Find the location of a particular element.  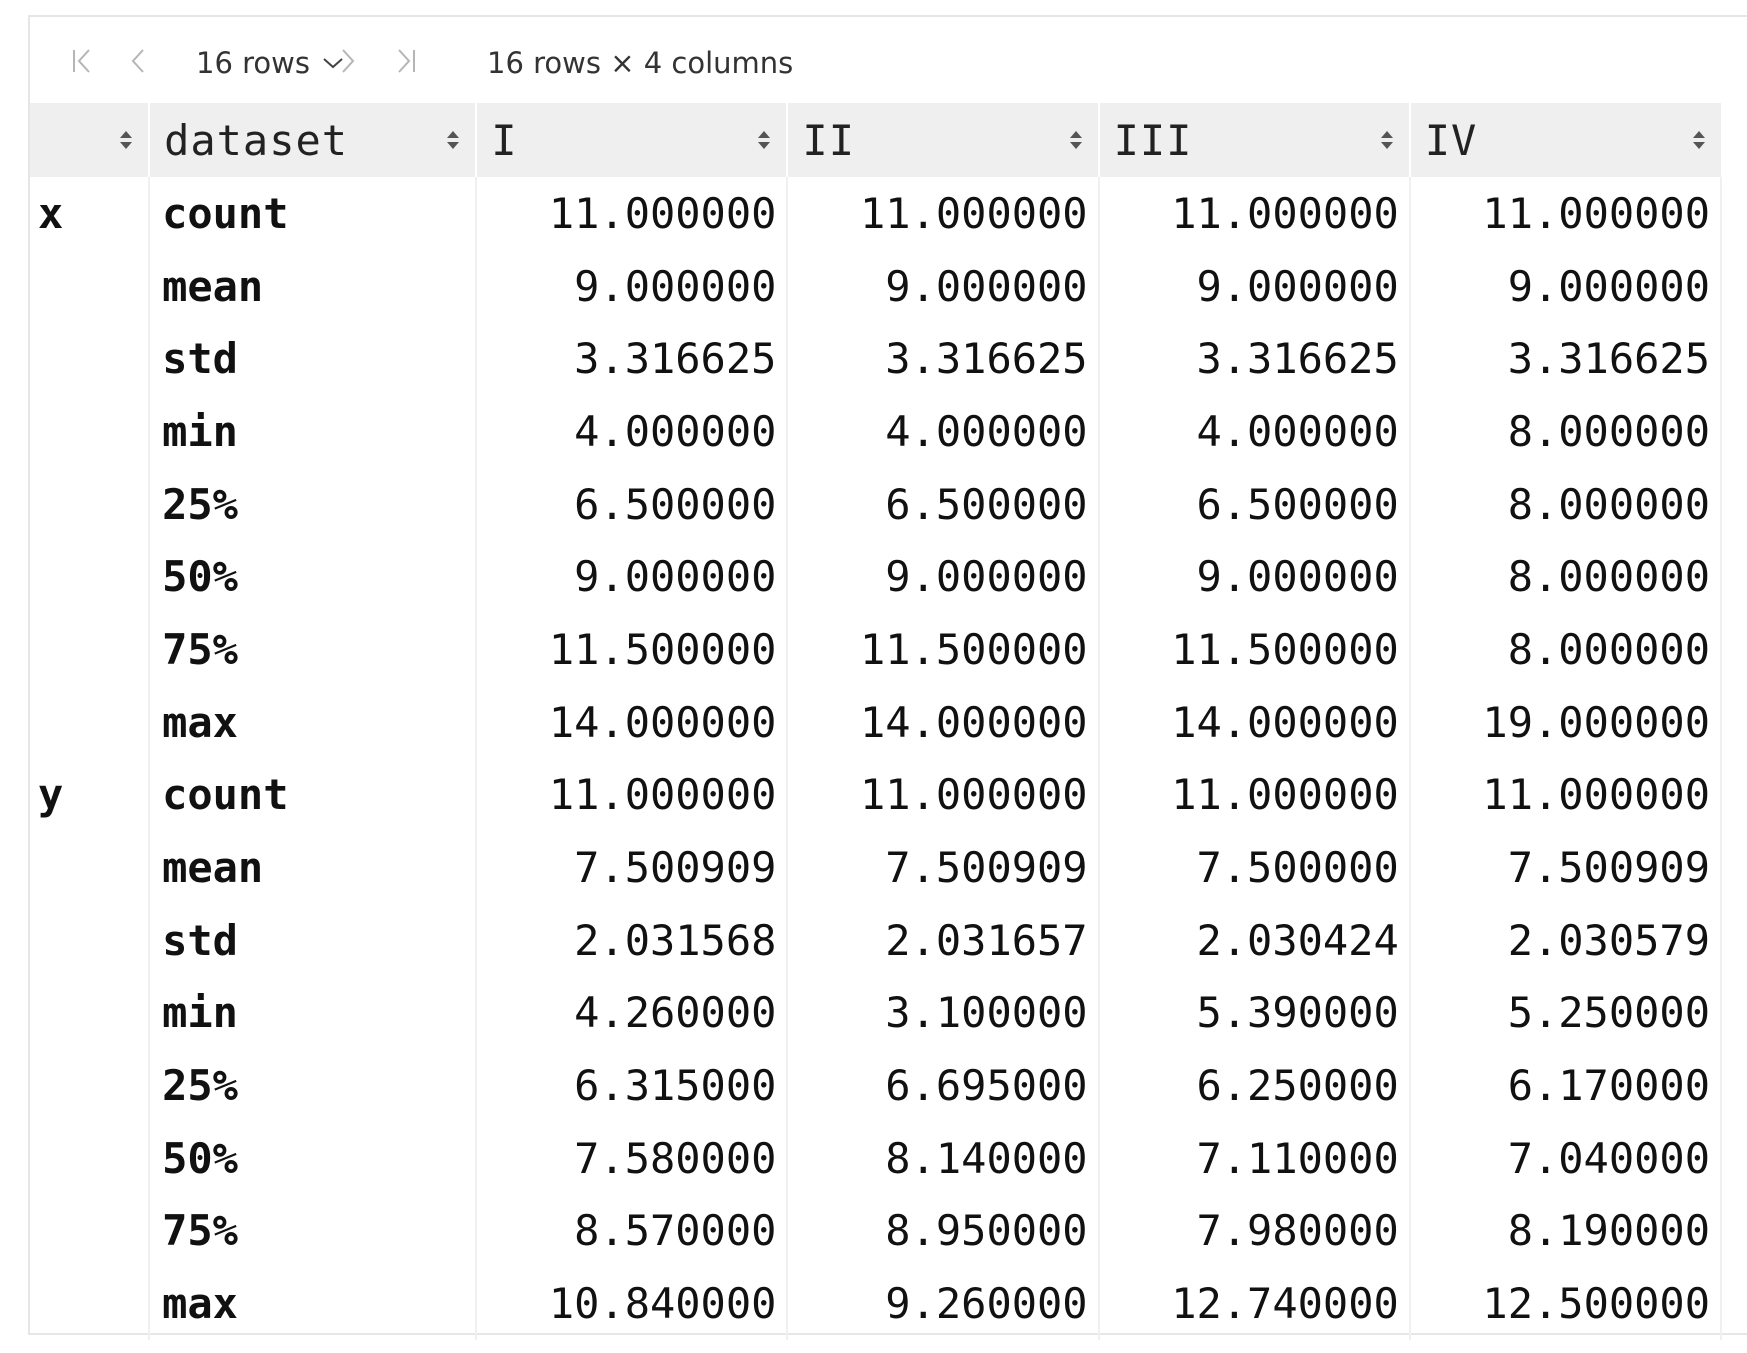

table-row: min 4.000000 4.000000 4.000000 8.000000 is located at coordinates (876, 431).